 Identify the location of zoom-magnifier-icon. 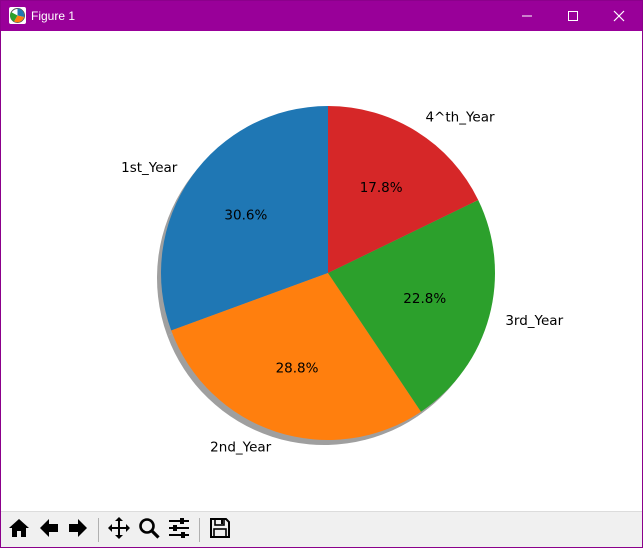
(149, 530).